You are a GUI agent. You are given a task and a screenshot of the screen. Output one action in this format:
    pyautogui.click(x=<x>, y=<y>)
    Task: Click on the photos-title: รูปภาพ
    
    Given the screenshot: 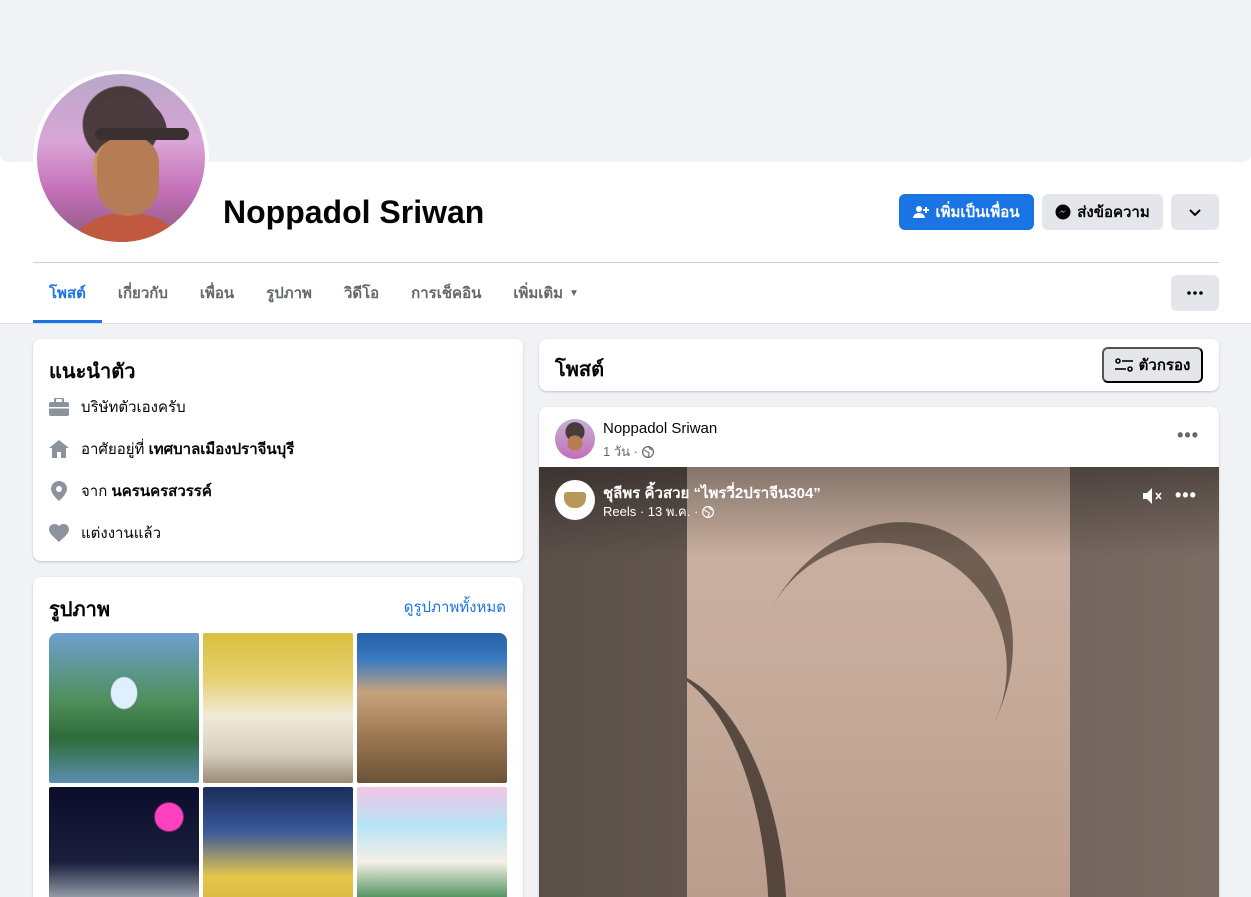 What is the action you would take?
    pyautogui.click(x=80, y=610)
    